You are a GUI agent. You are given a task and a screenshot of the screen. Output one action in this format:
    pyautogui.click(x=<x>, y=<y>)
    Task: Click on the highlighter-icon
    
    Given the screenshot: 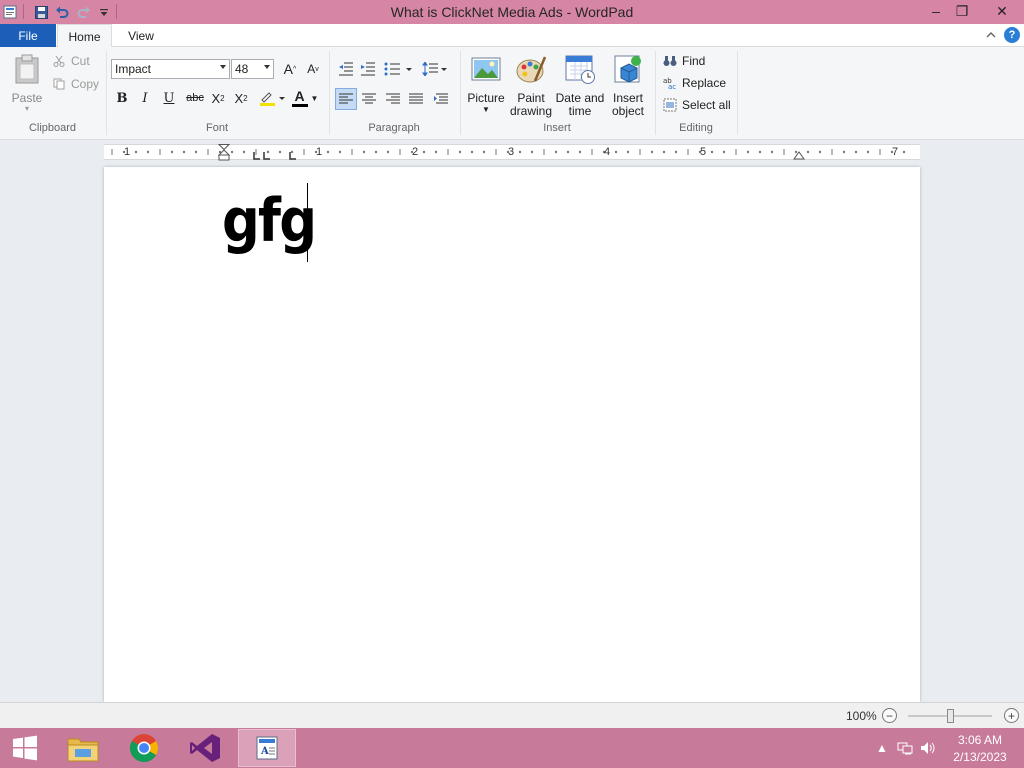 What is the action you would take?
    pyautogui.click(x=272, y=99)
    